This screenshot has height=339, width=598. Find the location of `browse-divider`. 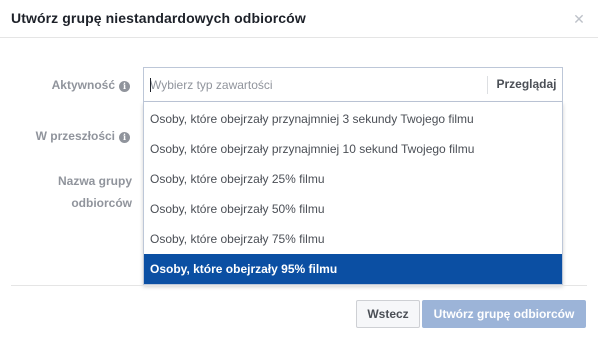

browse-divider is located at coordinates (487, 85).